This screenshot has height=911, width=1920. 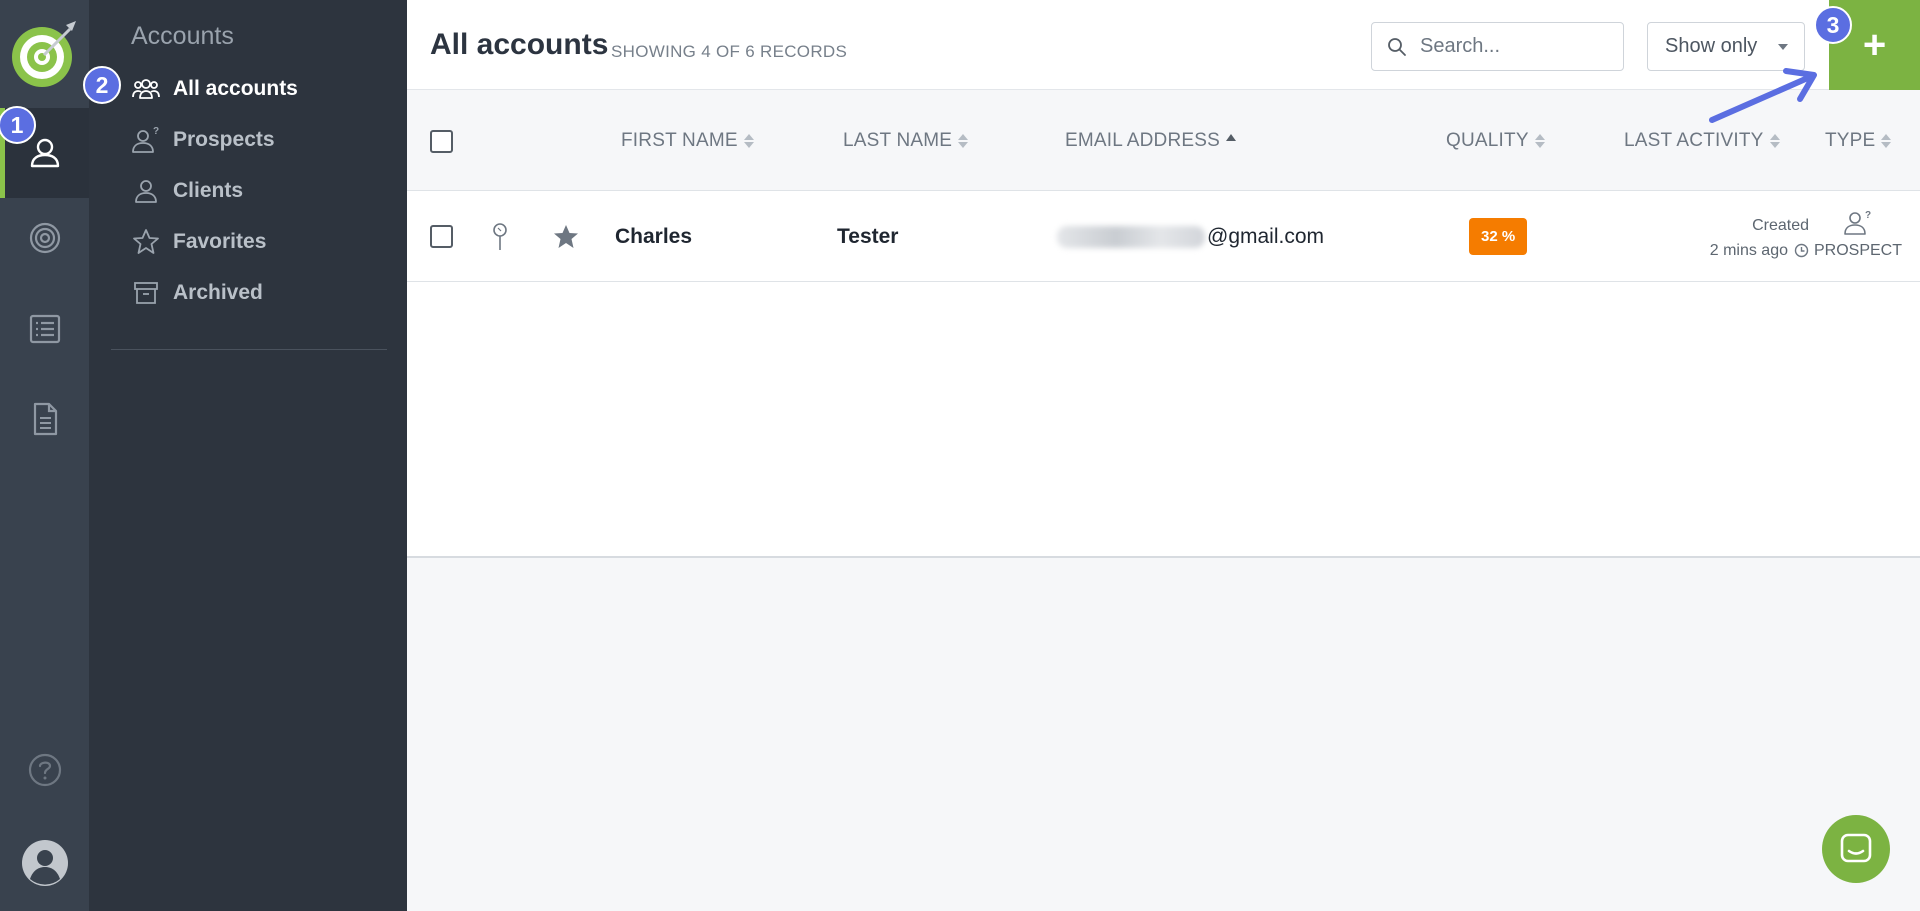 I want to click on email-domain: @gmail.com, so click(x=1266, y=236).